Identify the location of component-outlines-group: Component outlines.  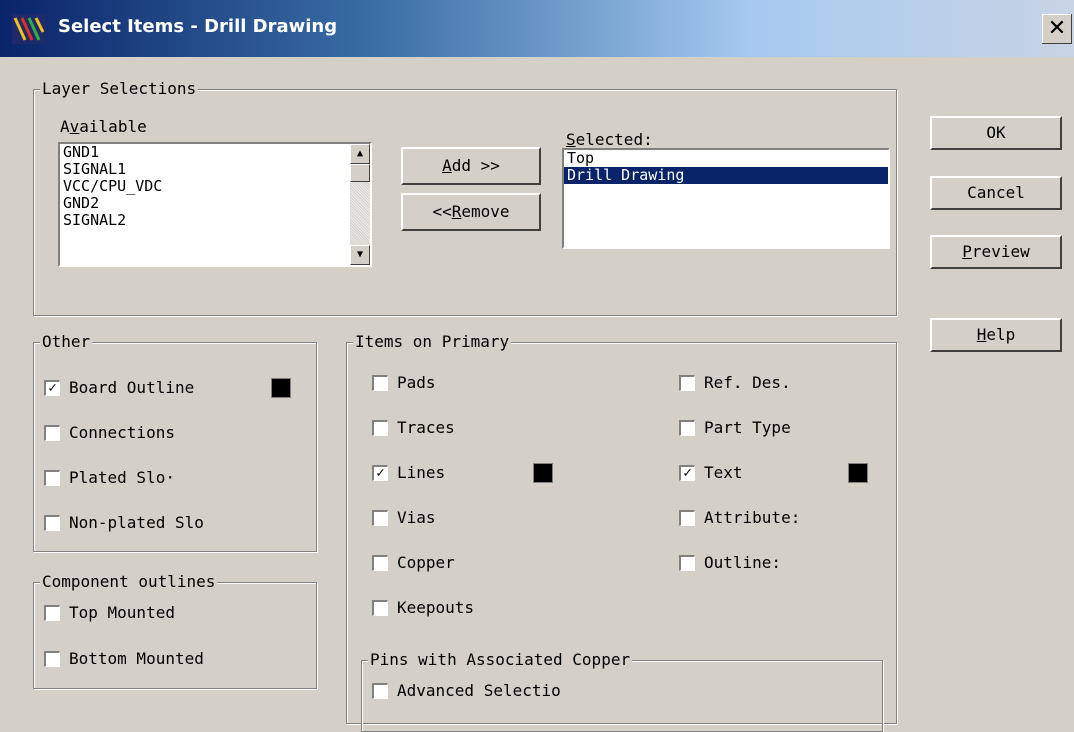
(175, 630).